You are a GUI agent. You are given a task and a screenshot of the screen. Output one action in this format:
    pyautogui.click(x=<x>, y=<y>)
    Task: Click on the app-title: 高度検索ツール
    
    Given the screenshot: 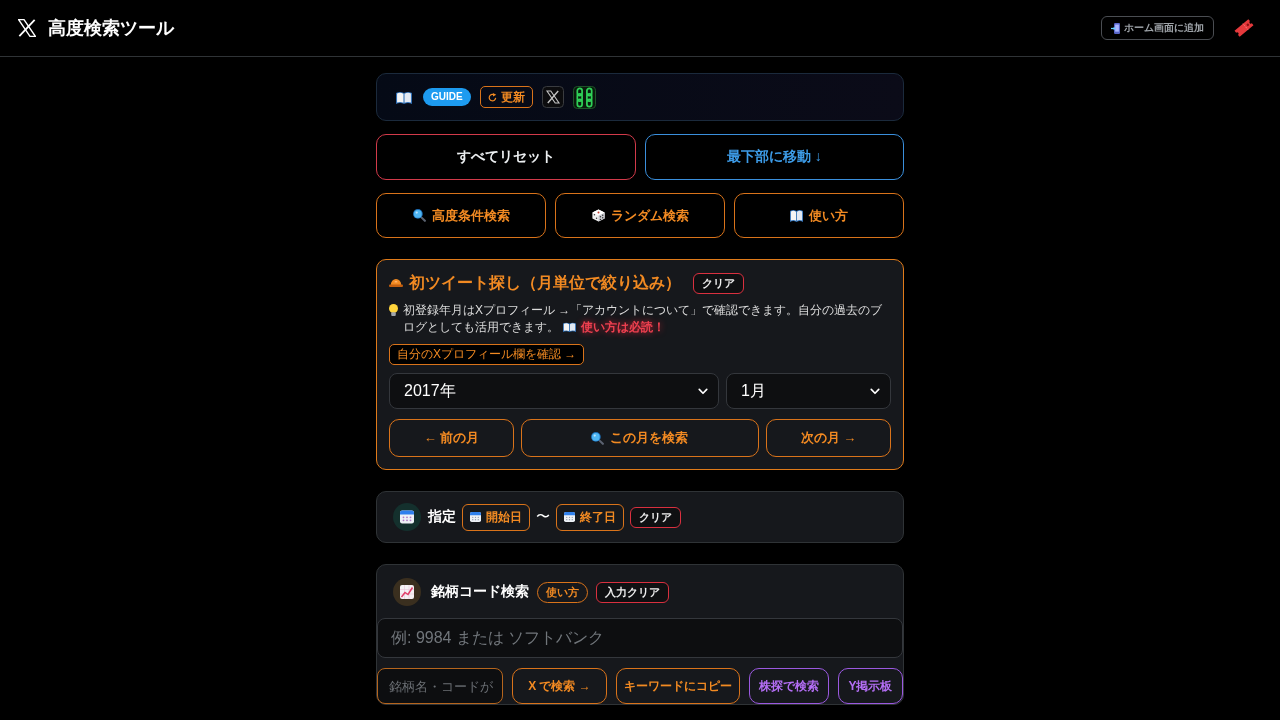 What is the action you would take?
    pyautogui.click(x=111, y=28)
    